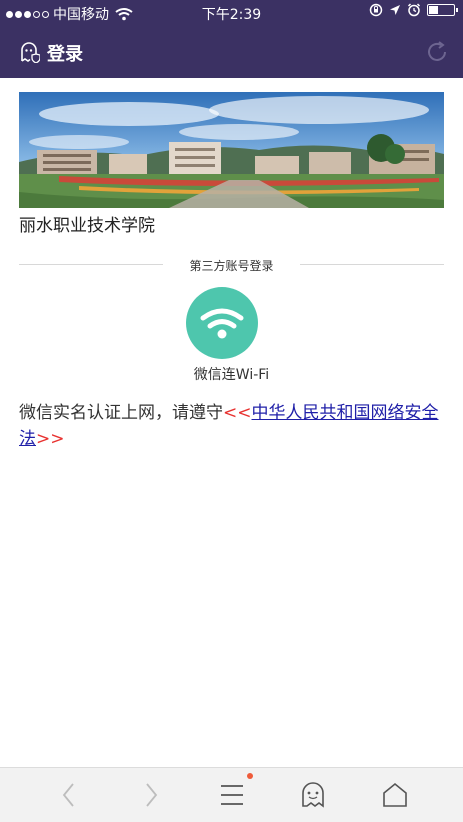 The height and width of the screenshot is (822, 463). I want to click on wifi-icon, so click(222, 323).